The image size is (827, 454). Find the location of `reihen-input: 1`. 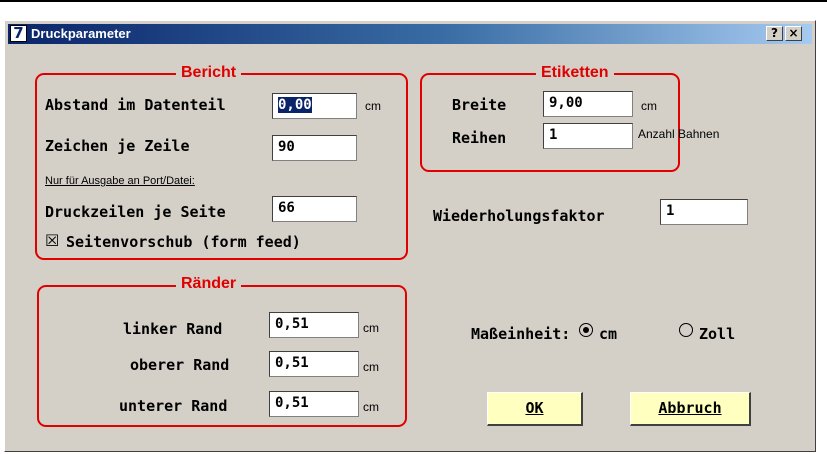

reihen-input: 1 is located at coordinates (588, 136).